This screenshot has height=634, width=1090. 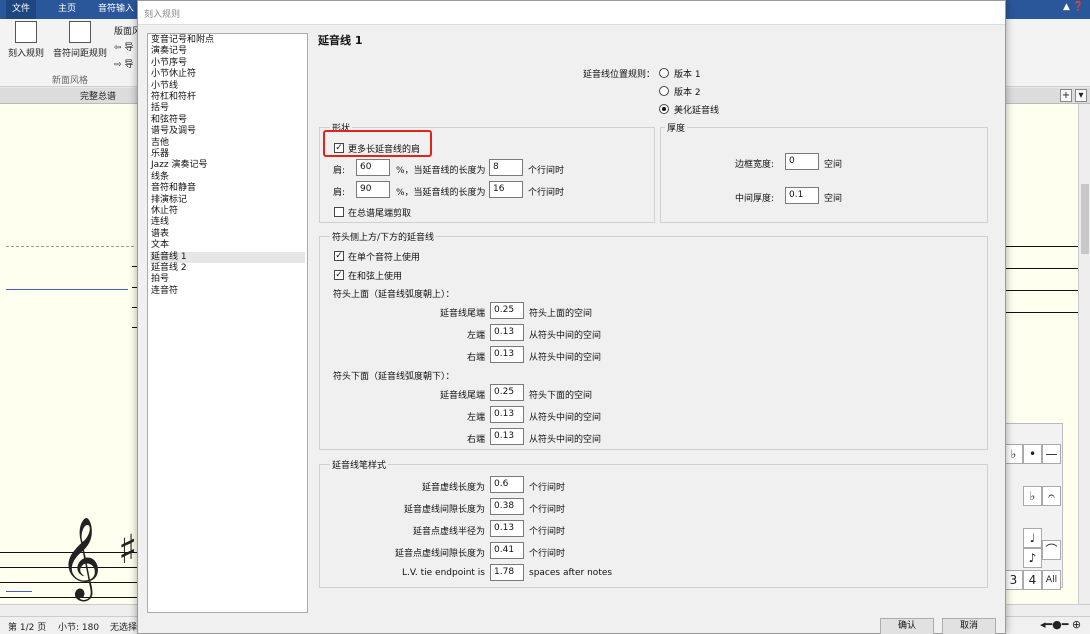 I want to click on dialog-title: 刻入规则, so click(x=162, y=15).